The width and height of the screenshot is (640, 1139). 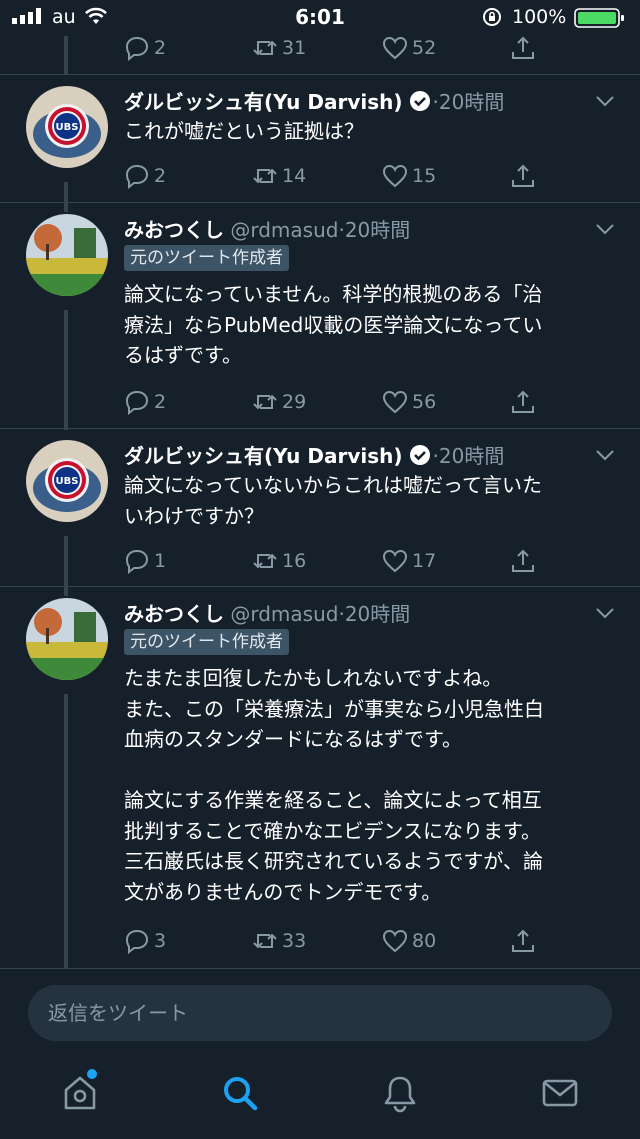 I want to click on retweet-button: 16, so click(x=279, y=561).